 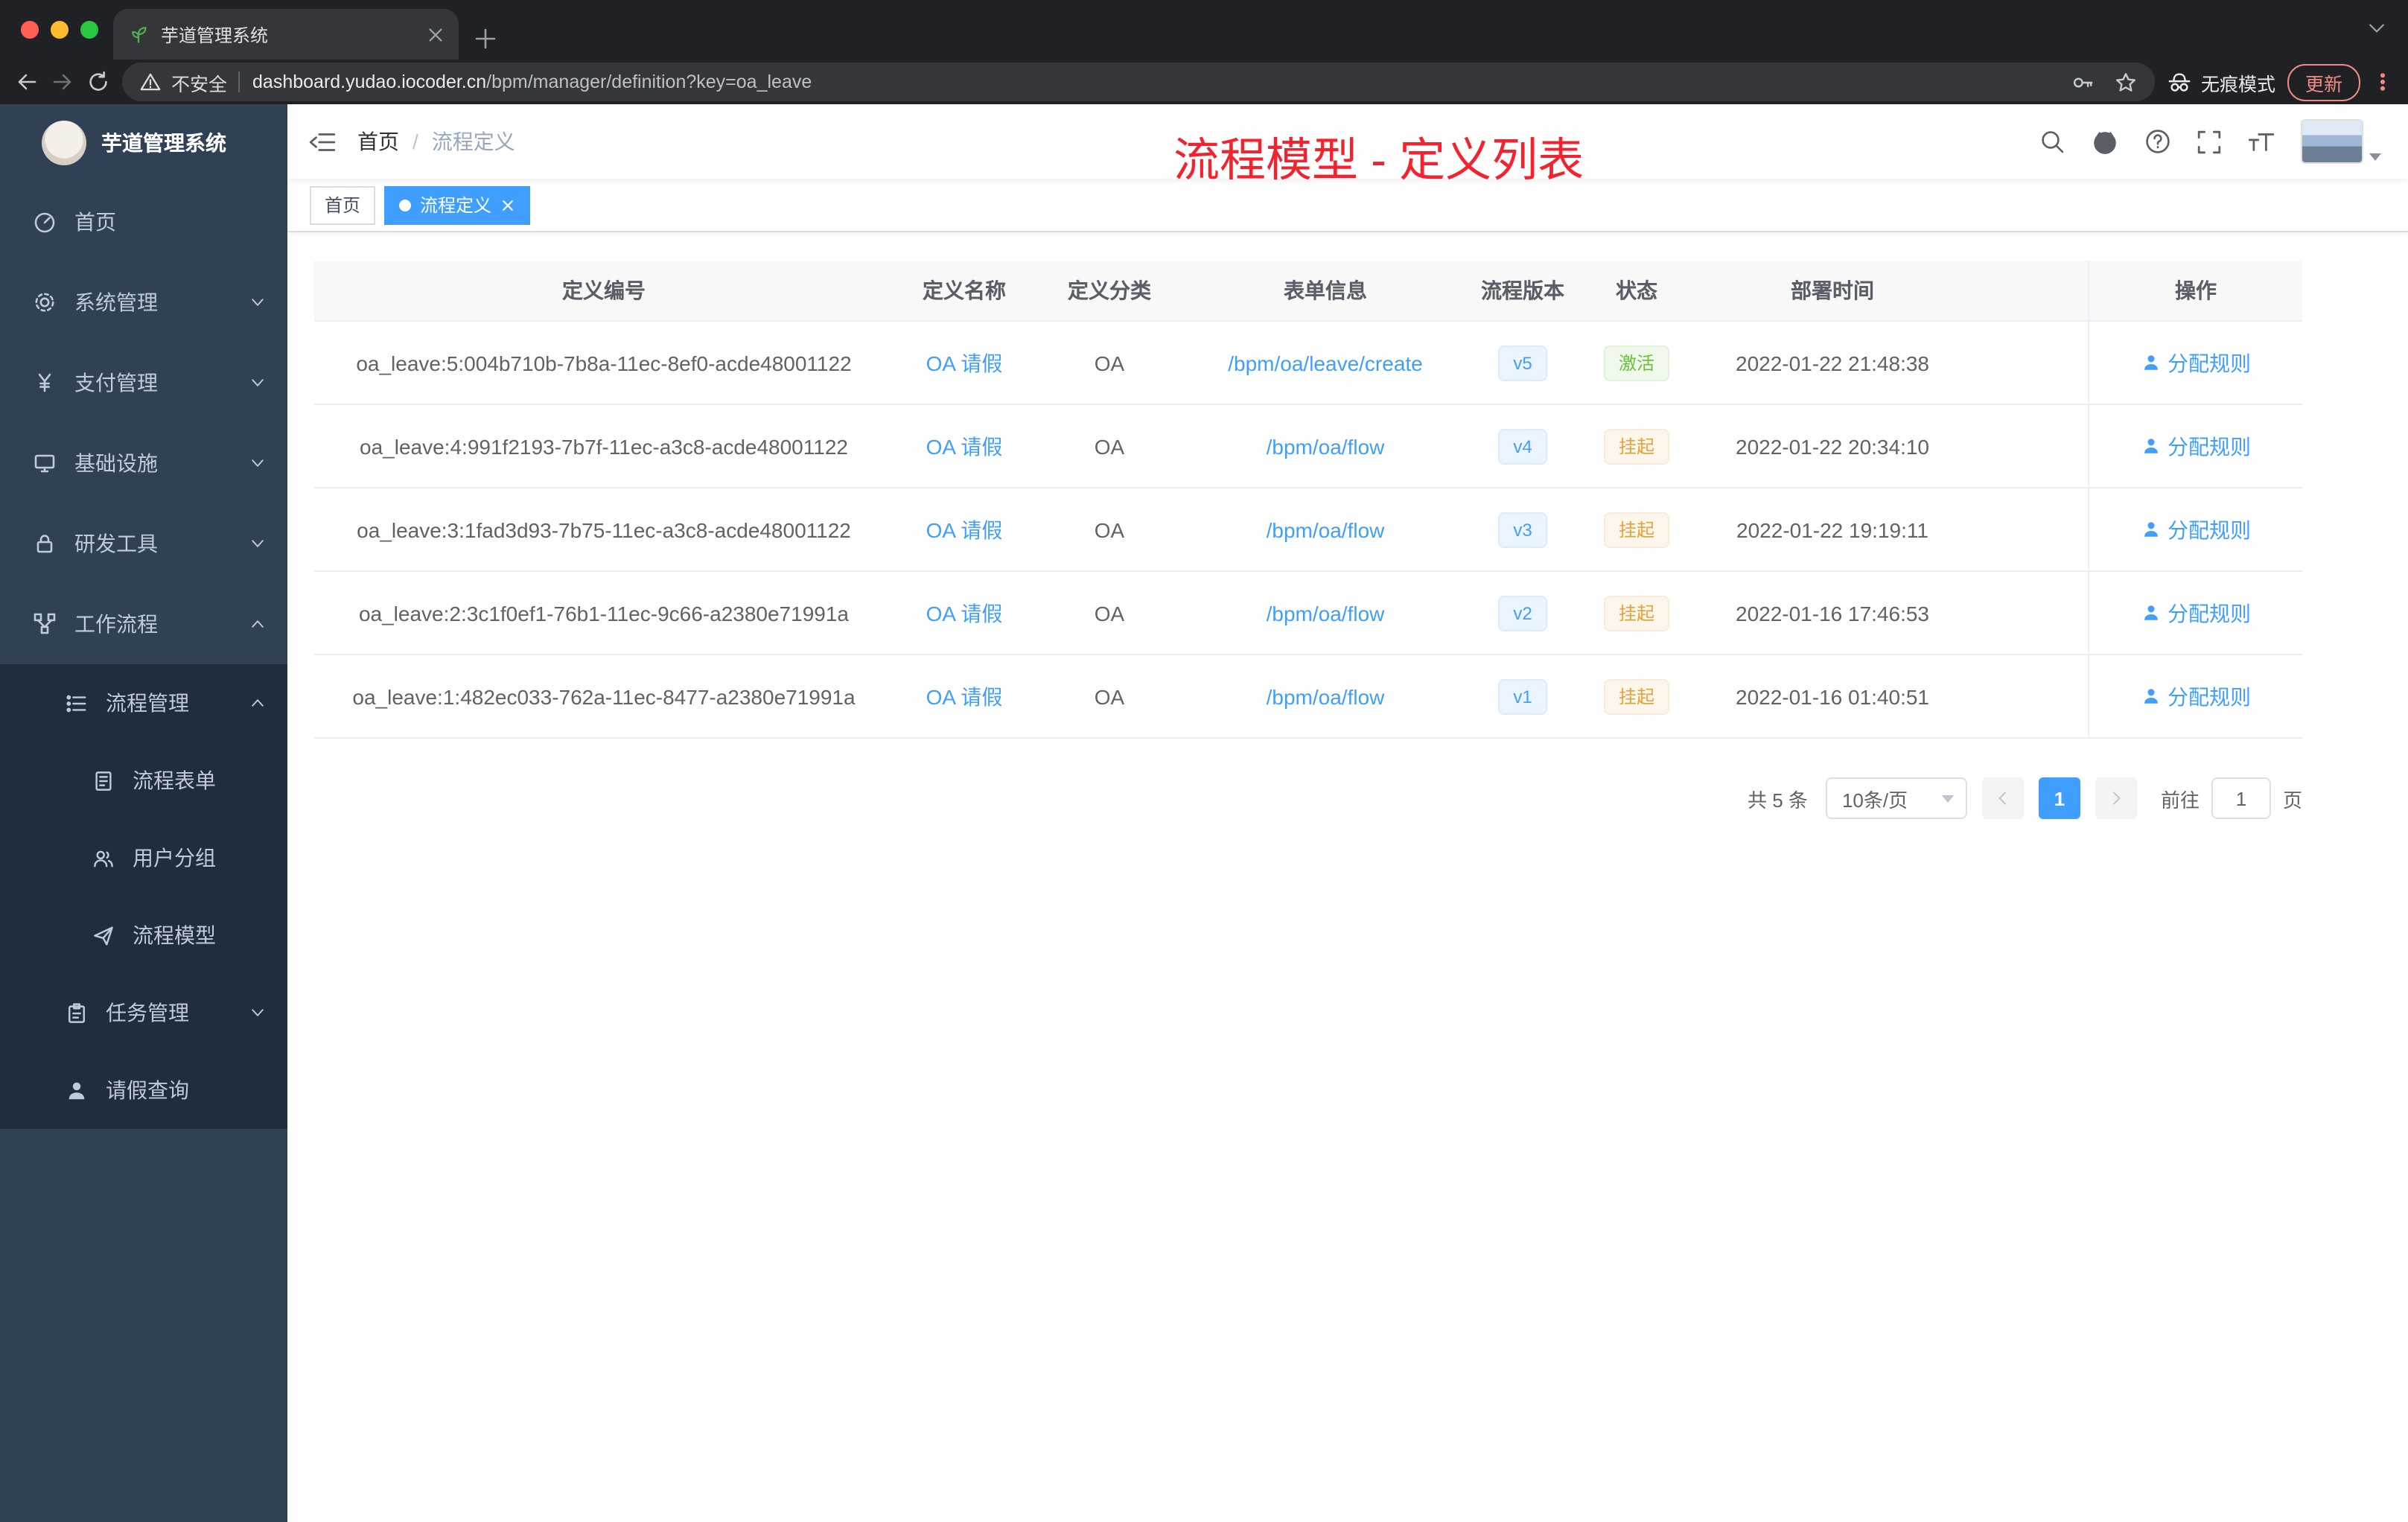 What do you see at coordinates (1325, 363) in the screenshot?
I see `form-info-link: /bpm/oa/leave/create` at bounding box center [1325, 363].